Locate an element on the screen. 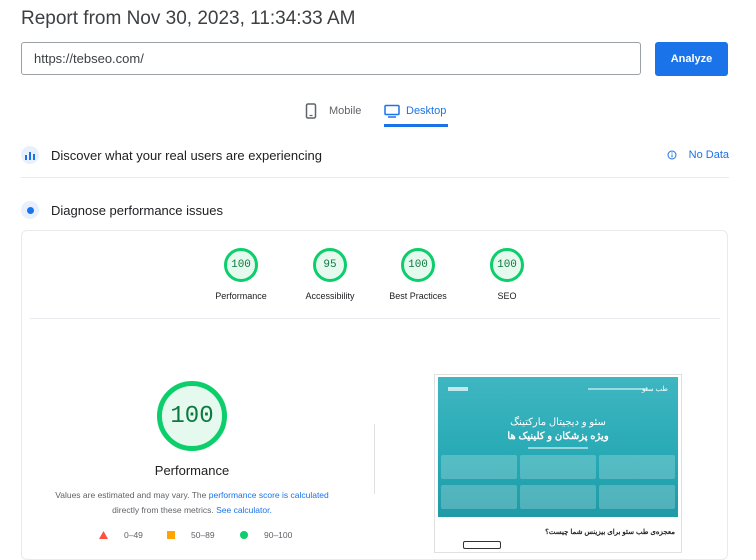 The height and width of the screenshot is (560, 756). score-accessibility: 95 Accessibility is located at coordinates (330, 274).